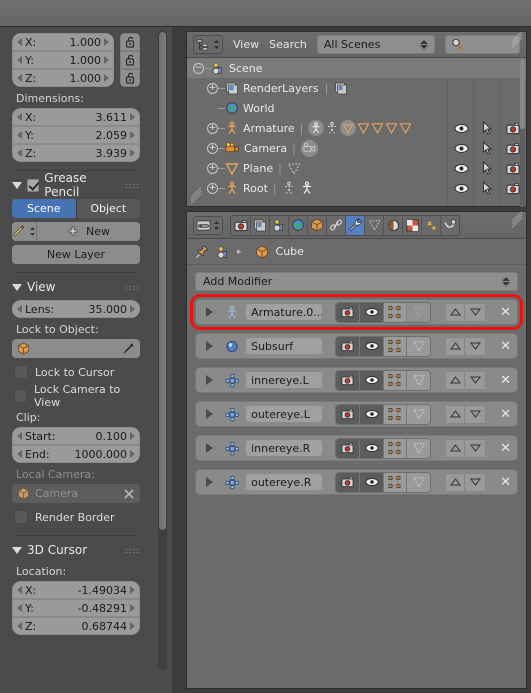  What do you see at coordinates (21, 517) in the screenshot?
I see `render-border-checkbox` at bounding box center [21, 517].